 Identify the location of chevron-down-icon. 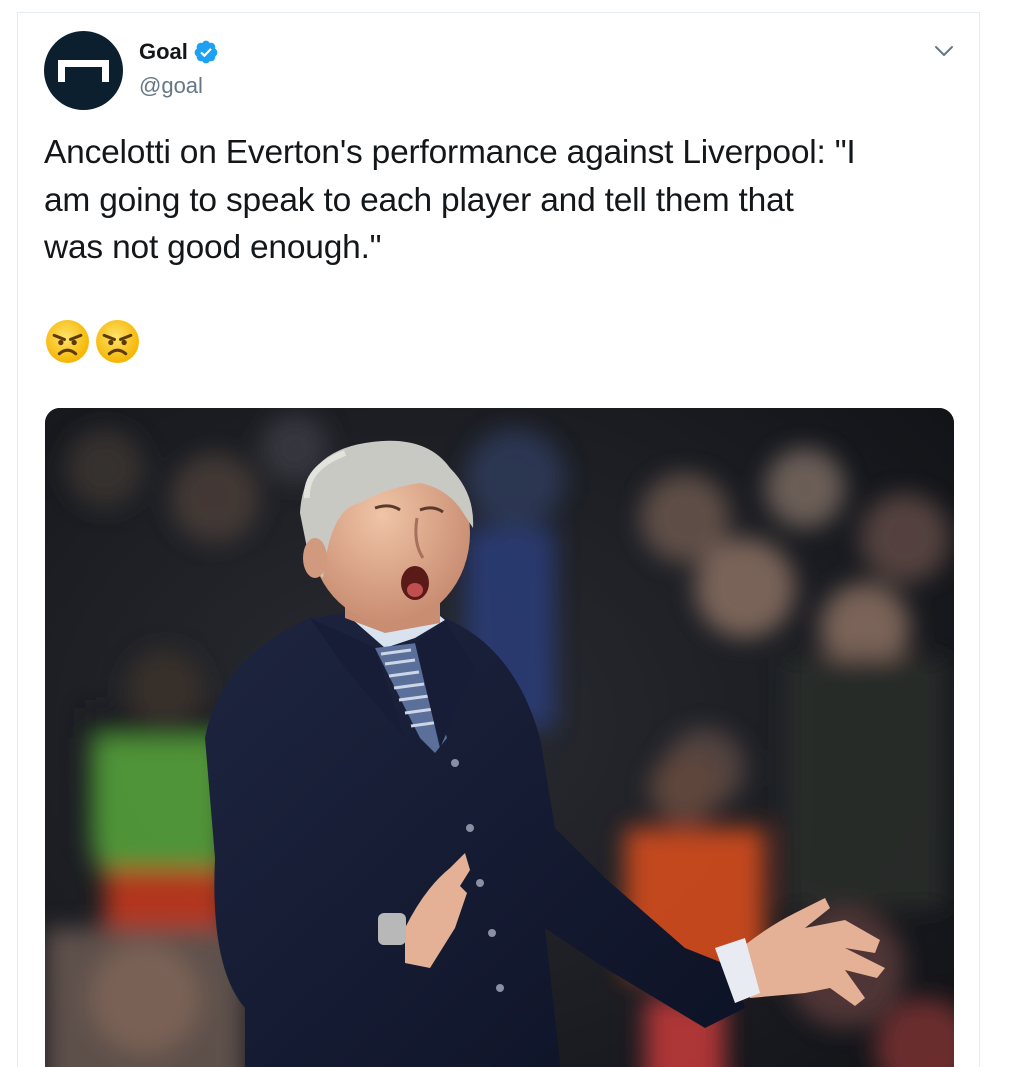
(944, 51).